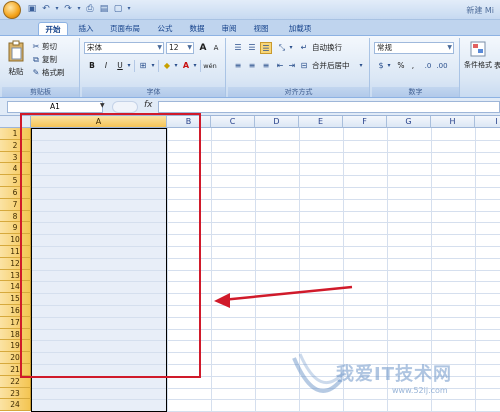  What do you see at coordinates (266, 48) in the screenshot?
I see `align-bottom-icon: ☰` at bounding box center [266, 48].